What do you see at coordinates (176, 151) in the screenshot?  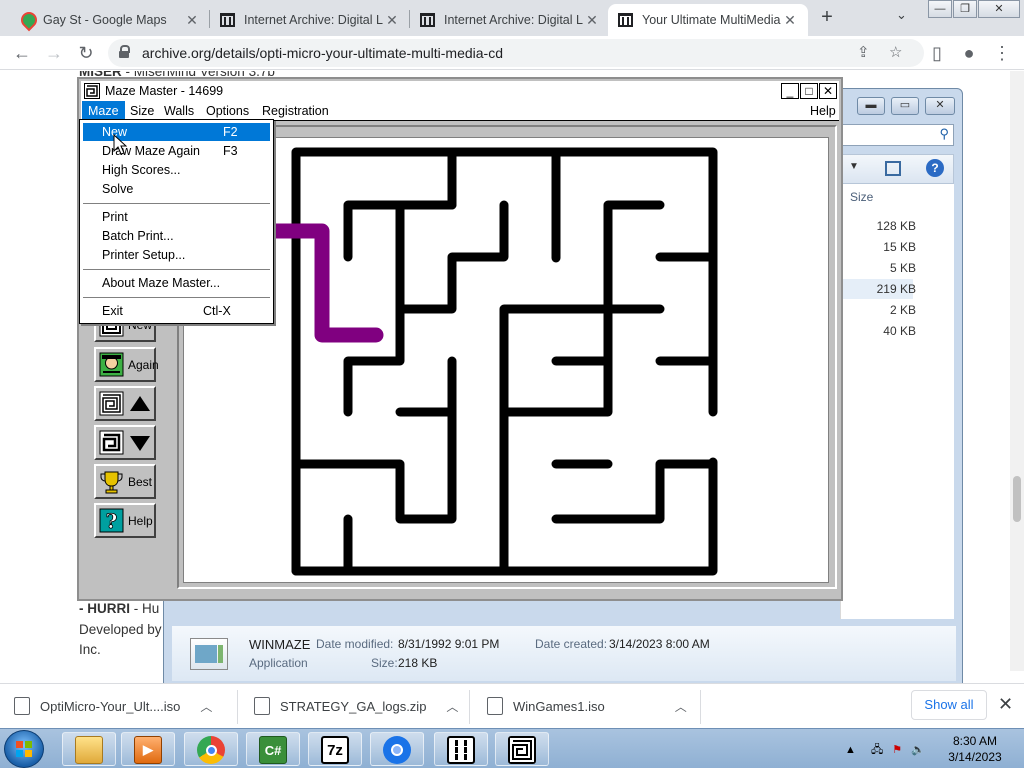 I see `menu-item-draw-maze-again: Draw Maze Again F3` at bounding box center [176, 151].